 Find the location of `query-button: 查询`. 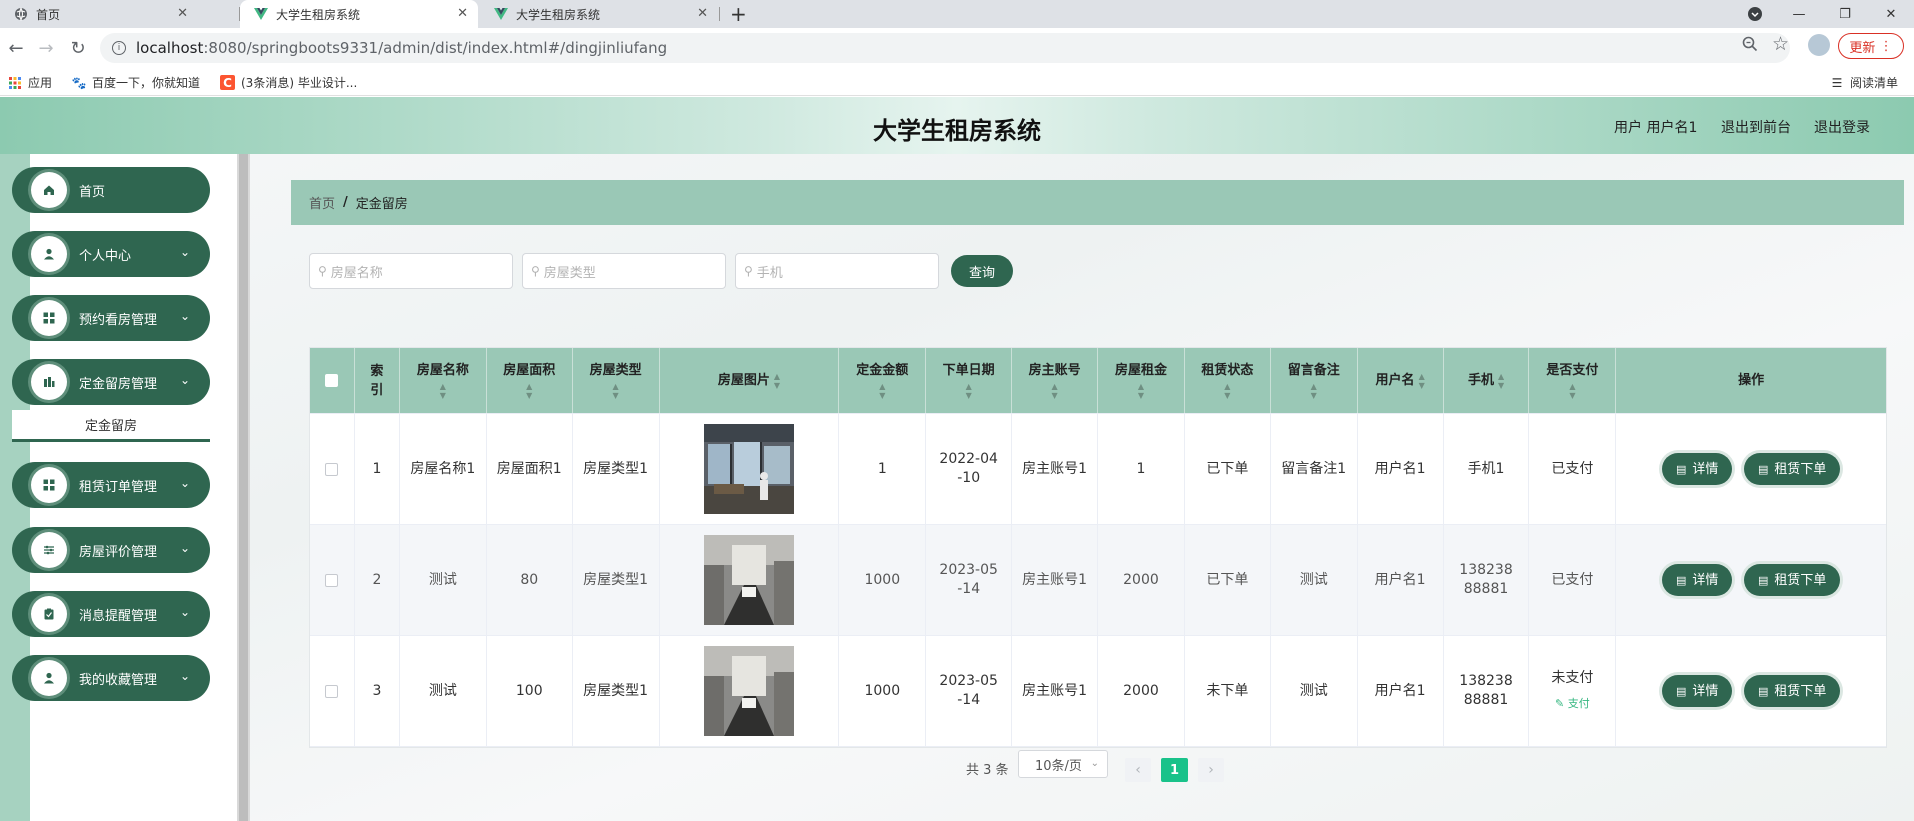

query-button: 查询 is located at coordinates (982, 271).